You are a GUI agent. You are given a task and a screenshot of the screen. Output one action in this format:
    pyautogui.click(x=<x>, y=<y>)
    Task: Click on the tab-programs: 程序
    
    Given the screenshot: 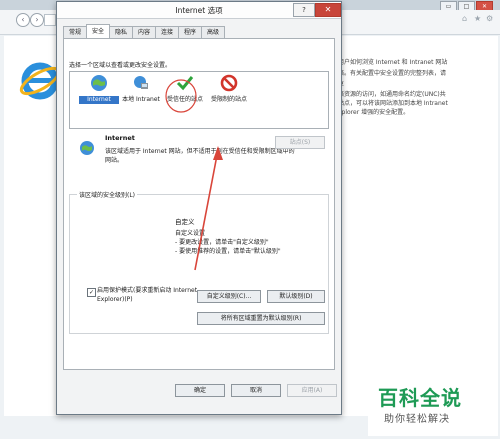 What is the action you would take?
    pyautogui.click(x=190, y=32)
    